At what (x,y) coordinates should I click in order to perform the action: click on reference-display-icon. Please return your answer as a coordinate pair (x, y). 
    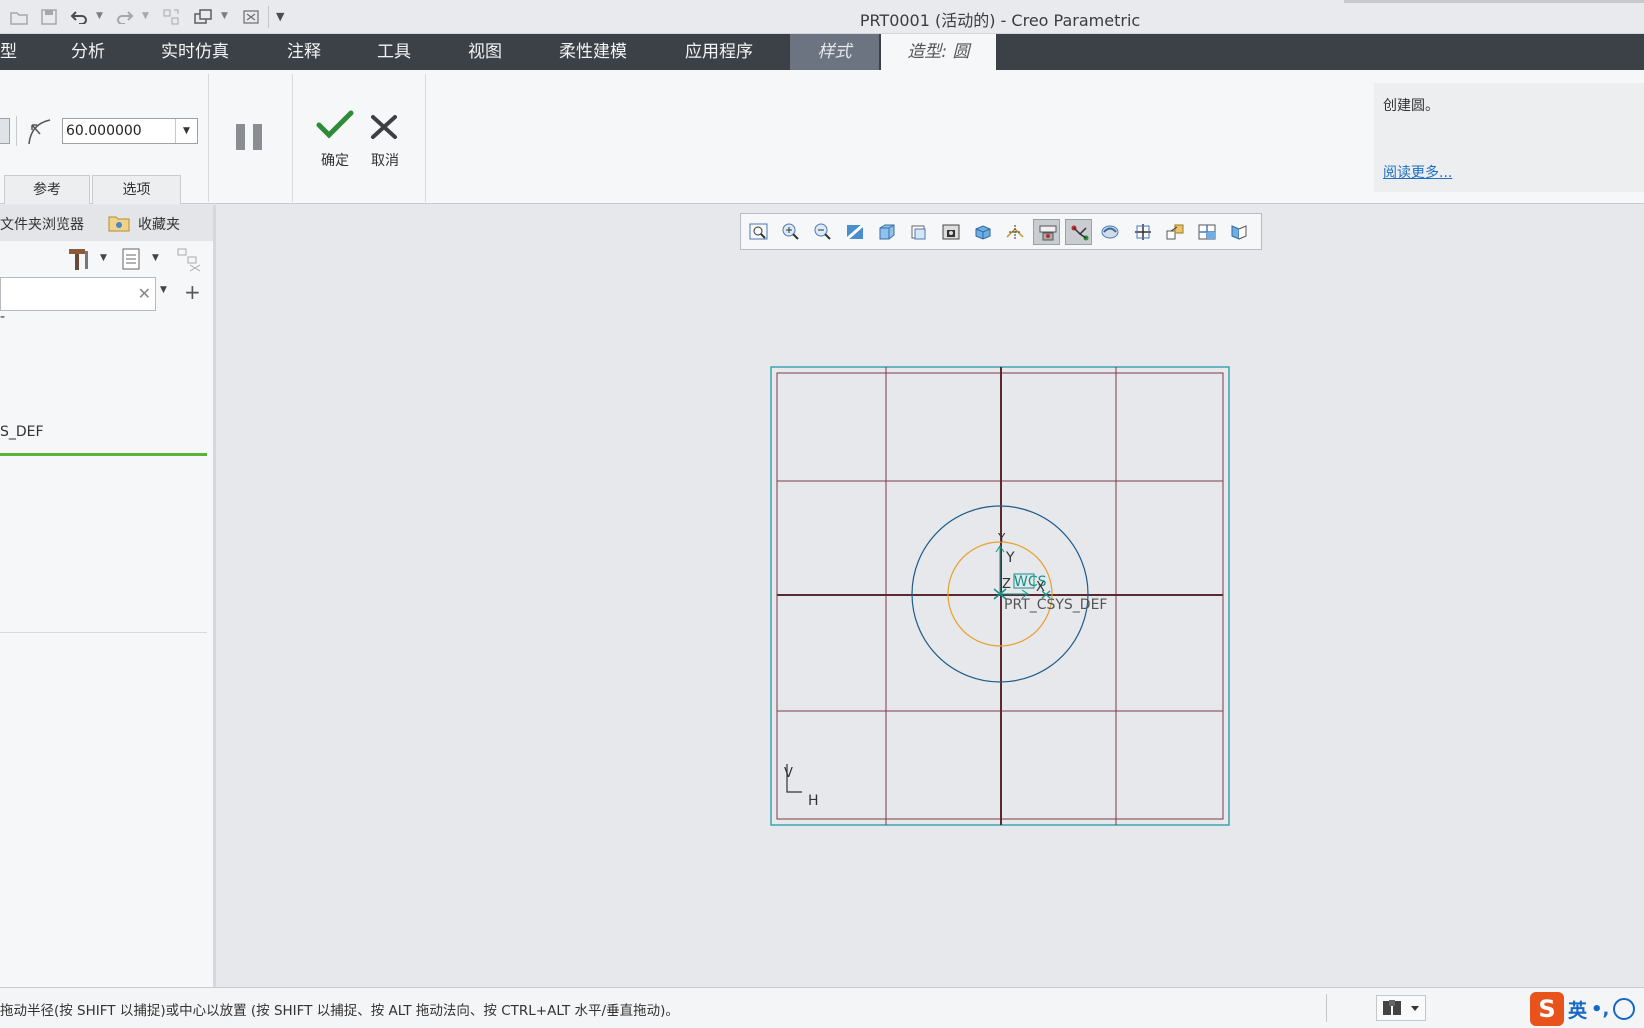
    Looking at the image, I should click on (1174, 232).